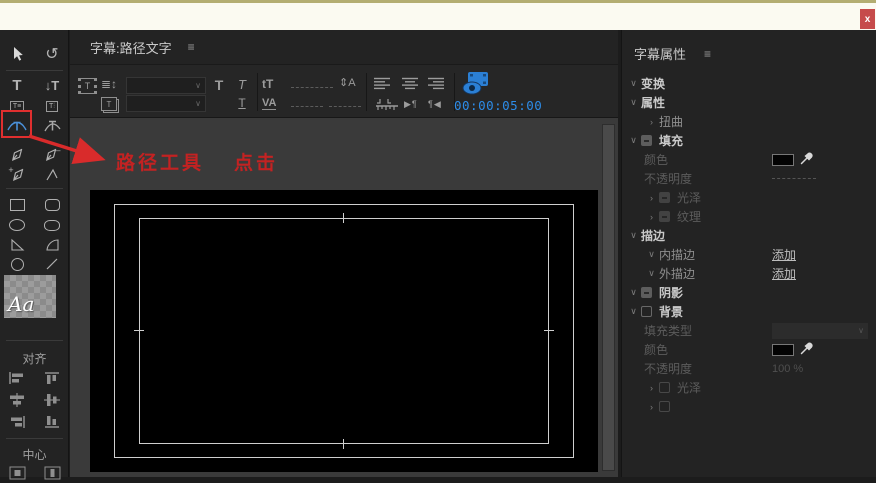 The width and height of the screenshot is (876, 483). What do you see at coordinates (219, 85) in the screenshot?
I see `bold-button: T` at bounding box center [219, 85].